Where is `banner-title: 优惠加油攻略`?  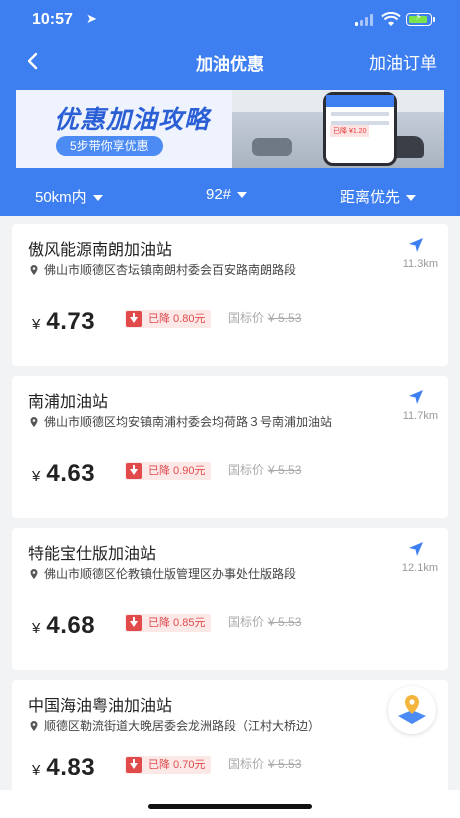
banner-title: 优惠加油攻略 is located at coordinates (132, 120).